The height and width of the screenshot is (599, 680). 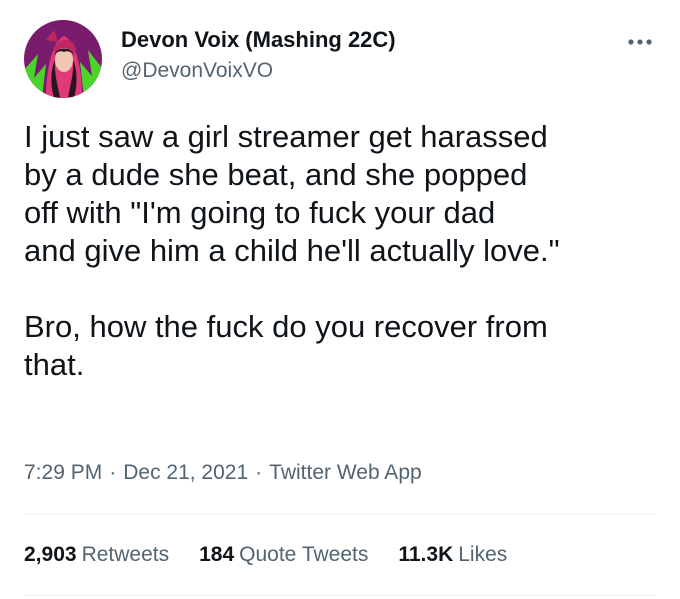 I want to click on likes-stat: 11.3K Likes, so click(x=452, y=555).